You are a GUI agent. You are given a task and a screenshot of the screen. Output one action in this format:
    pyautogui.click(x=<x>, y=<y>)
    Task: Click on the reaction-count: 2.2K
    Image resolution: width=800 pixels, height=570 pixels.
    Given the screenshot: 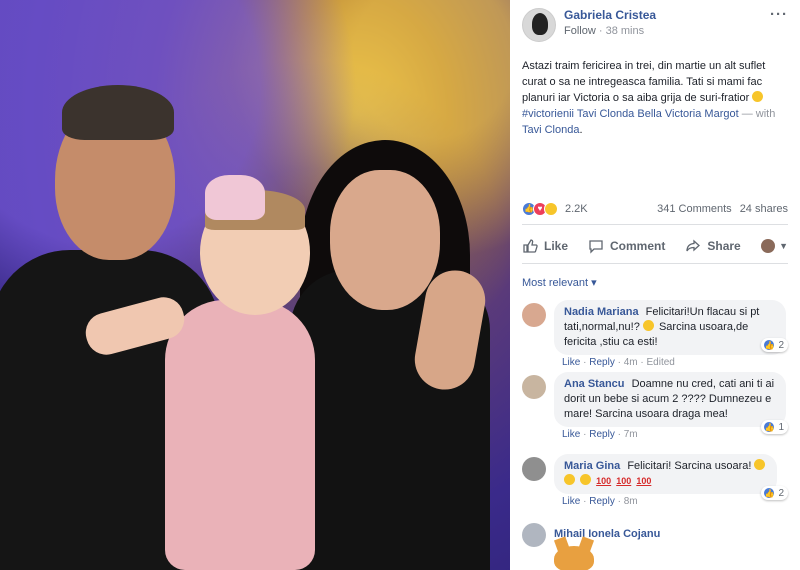 What is the action you would take?
    pyautogui.click(x=576, y=209)
    